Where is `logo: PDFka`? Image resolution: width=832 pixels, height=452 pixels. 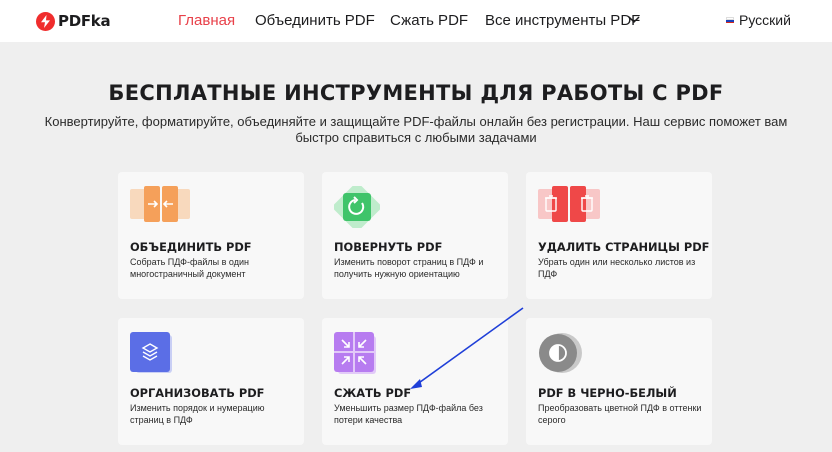 logo: PDFka is located at coordinates (73, 21).